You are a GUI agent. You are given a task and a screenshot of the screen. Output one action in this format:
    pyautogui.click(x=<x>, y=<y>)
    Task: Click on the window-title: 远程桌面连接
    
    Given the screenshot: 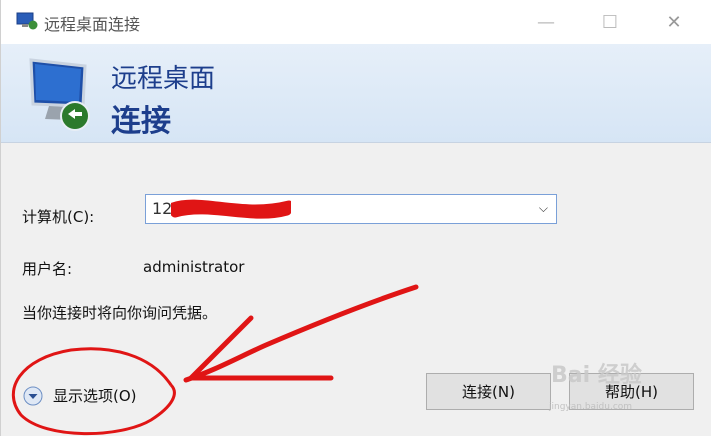 What is the action you would take?
    pyautogui.click(x=92, y=24)
    